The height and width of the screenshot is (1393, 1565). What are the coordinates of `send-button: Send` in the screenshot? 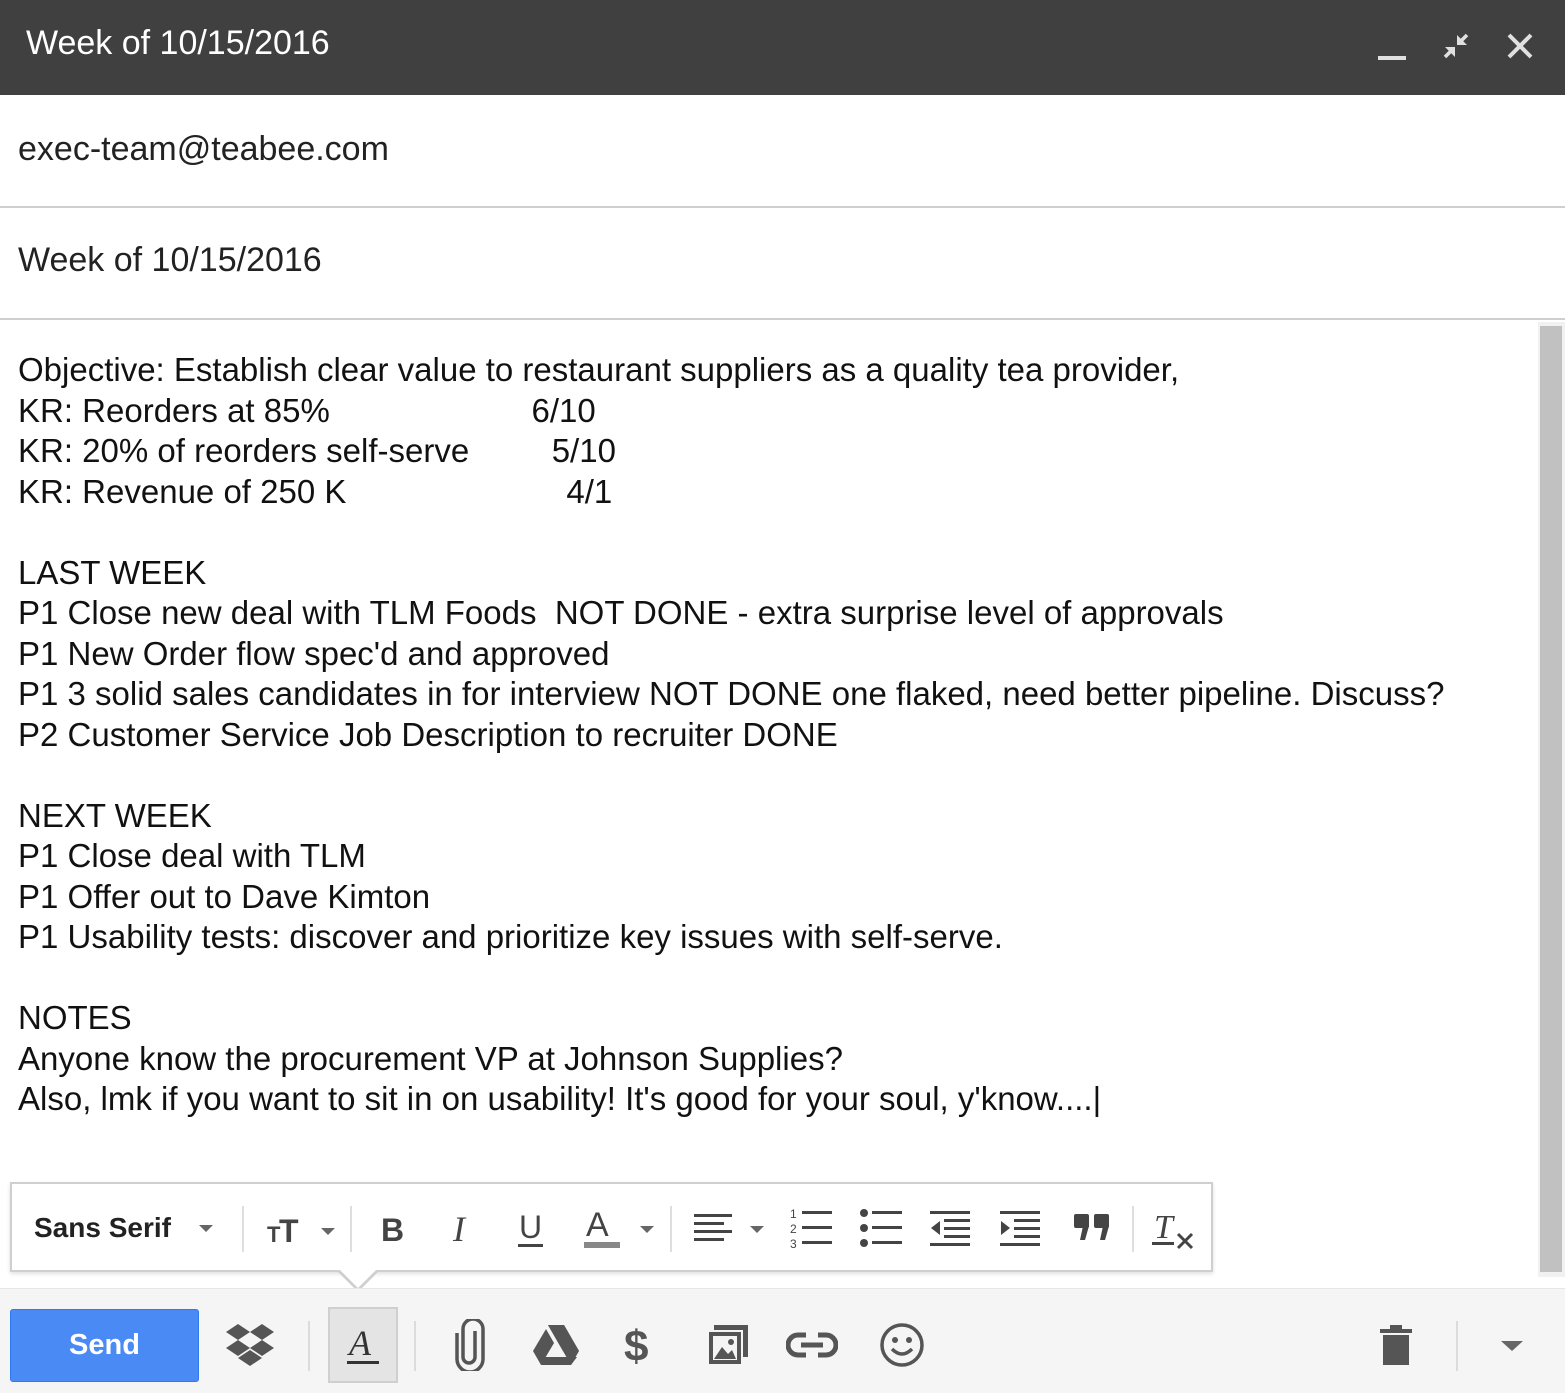 It's located at (104, 1345).